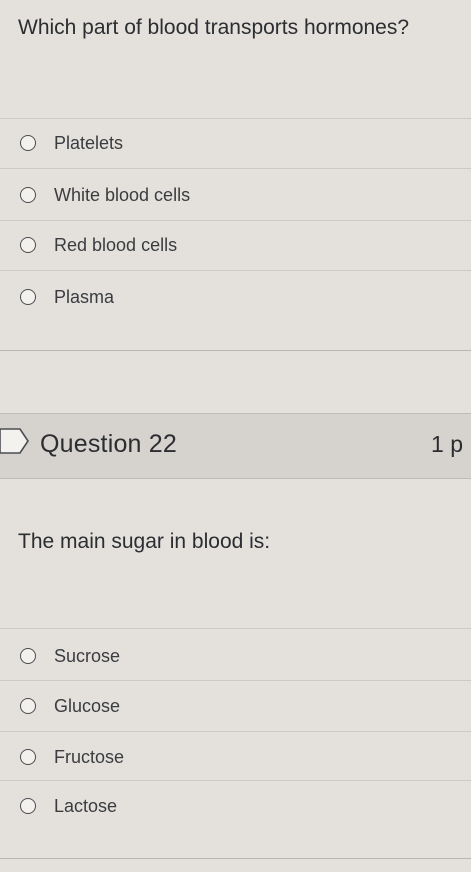 The height and width of the screenshot is (872, 471). What do you see at coordinates (84, 296) in the screenshot?
I see `answer-label: Plasma` at bounding box center [84, 296].